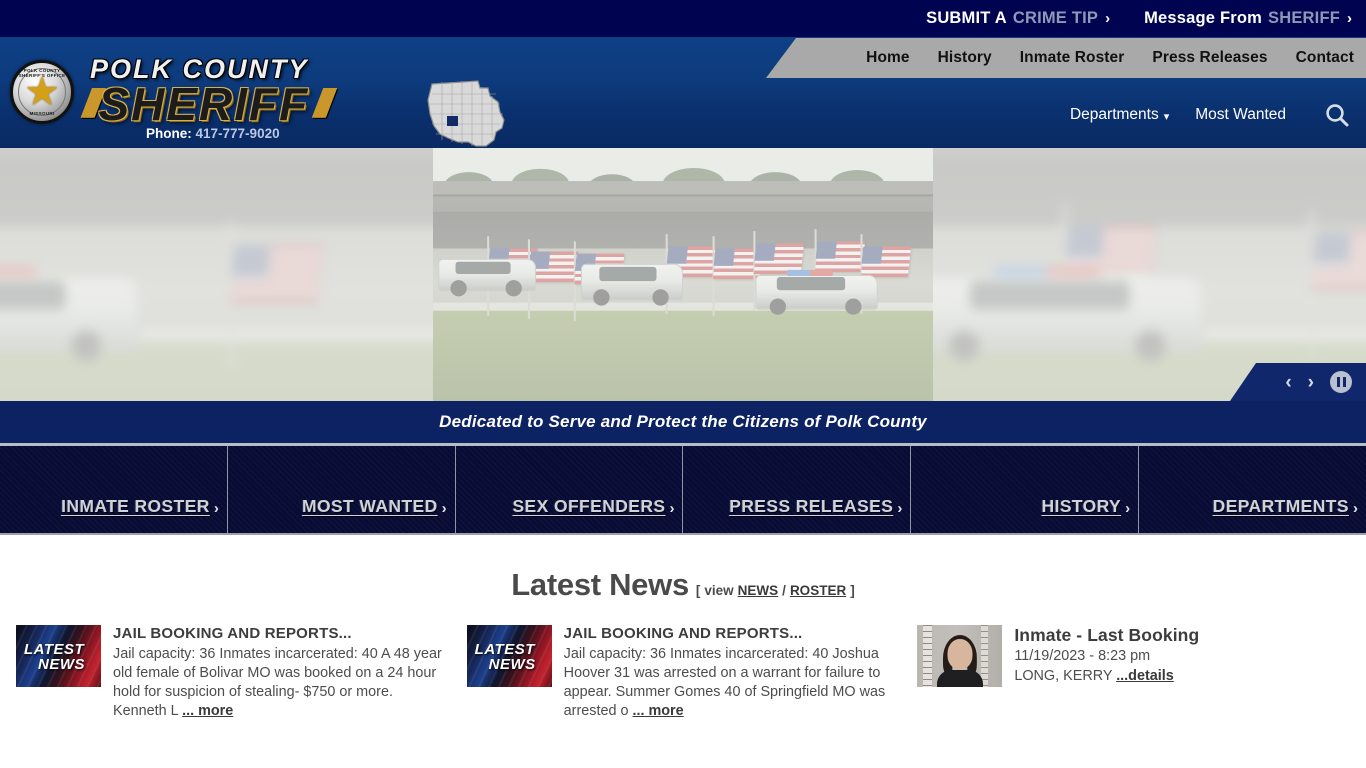  Describe the element at coordinates (237, 133) in the screenshot. I see `phone-value: 417-777-9020` at that location.